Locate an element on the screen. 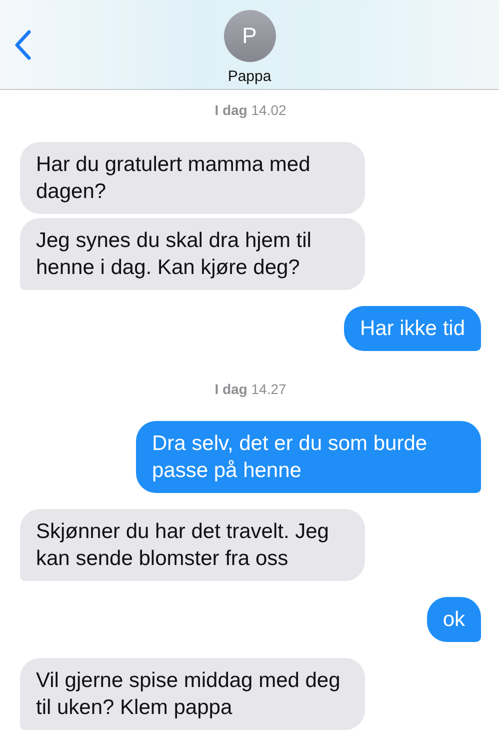 This screenshot has height=756, width=499. sent-message-bubble: Dra selv, det er du som burde passe på henne is located at coordinates (308, 457).